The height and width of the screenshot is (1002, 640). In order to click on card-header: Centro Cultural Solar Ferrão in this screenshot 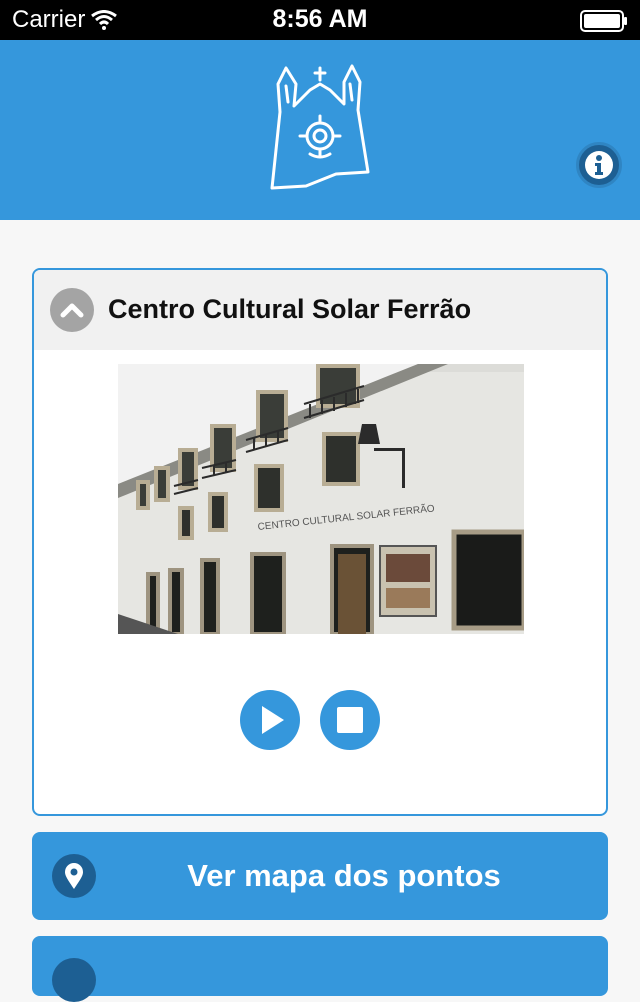, I will do `click(320, 310)`.